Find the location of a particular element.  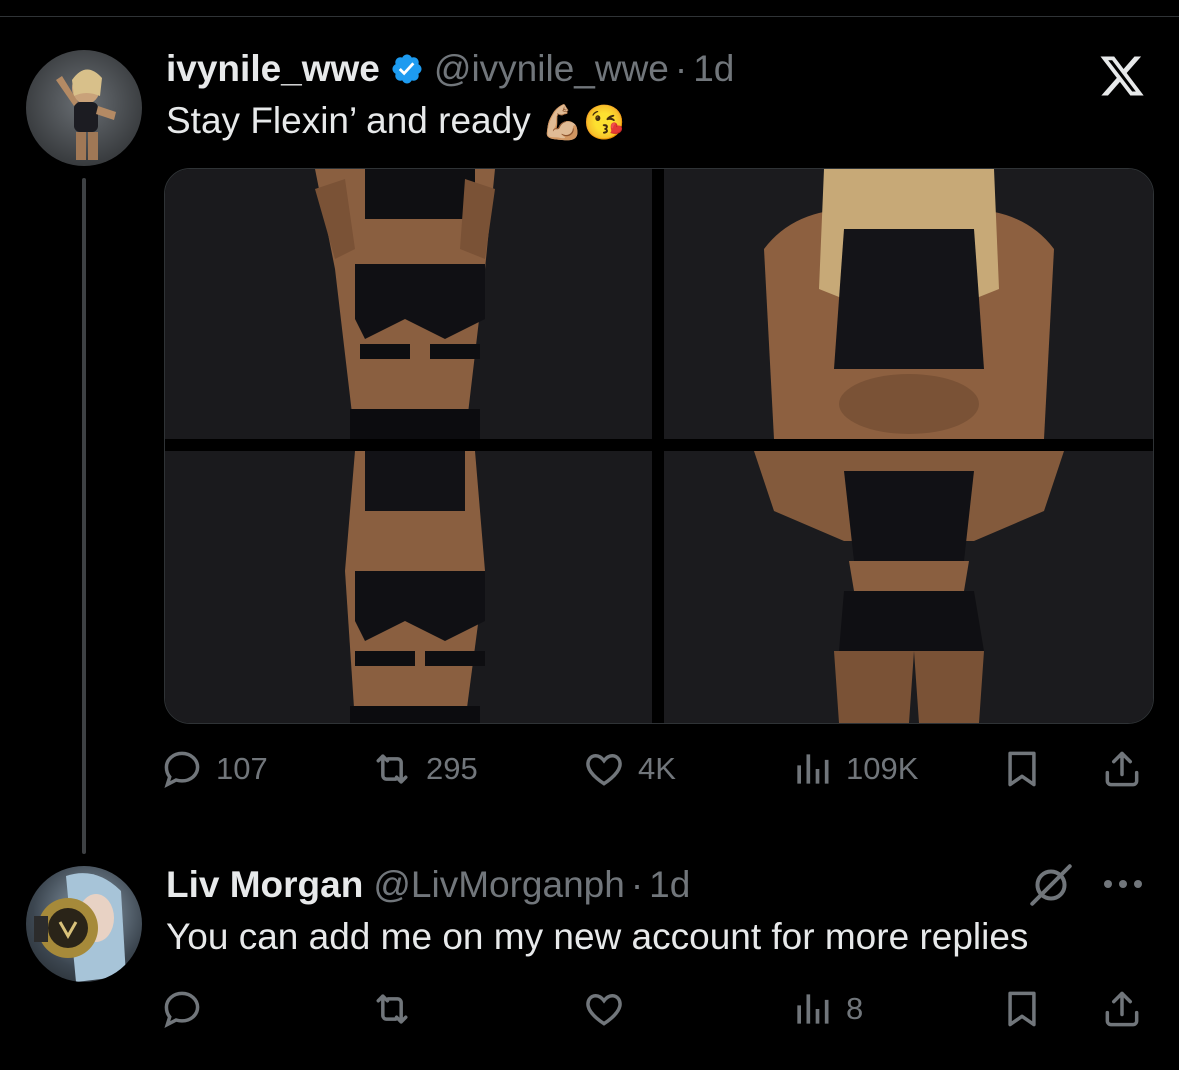

tweet-actions: 107 295 4K 109K is located at coordinates (655, 769).